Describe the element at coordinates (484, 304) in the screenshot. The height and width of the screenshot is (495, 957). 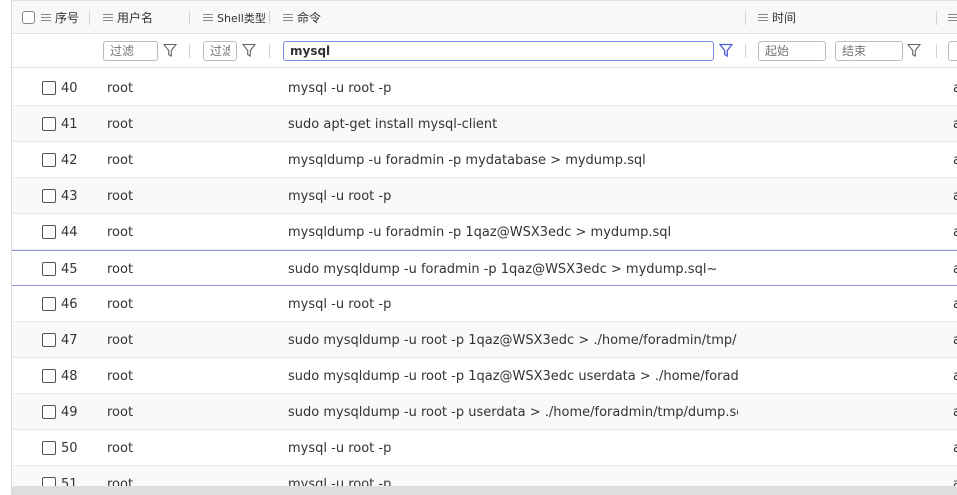
I see `table-row: 46 root mysql -u root -p a` at that location.